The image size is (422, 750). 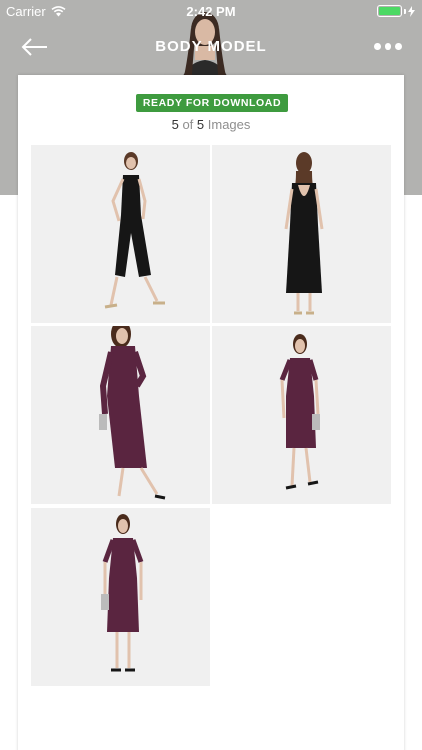 I want to click on battery-tip, so click(x=405, y=11).